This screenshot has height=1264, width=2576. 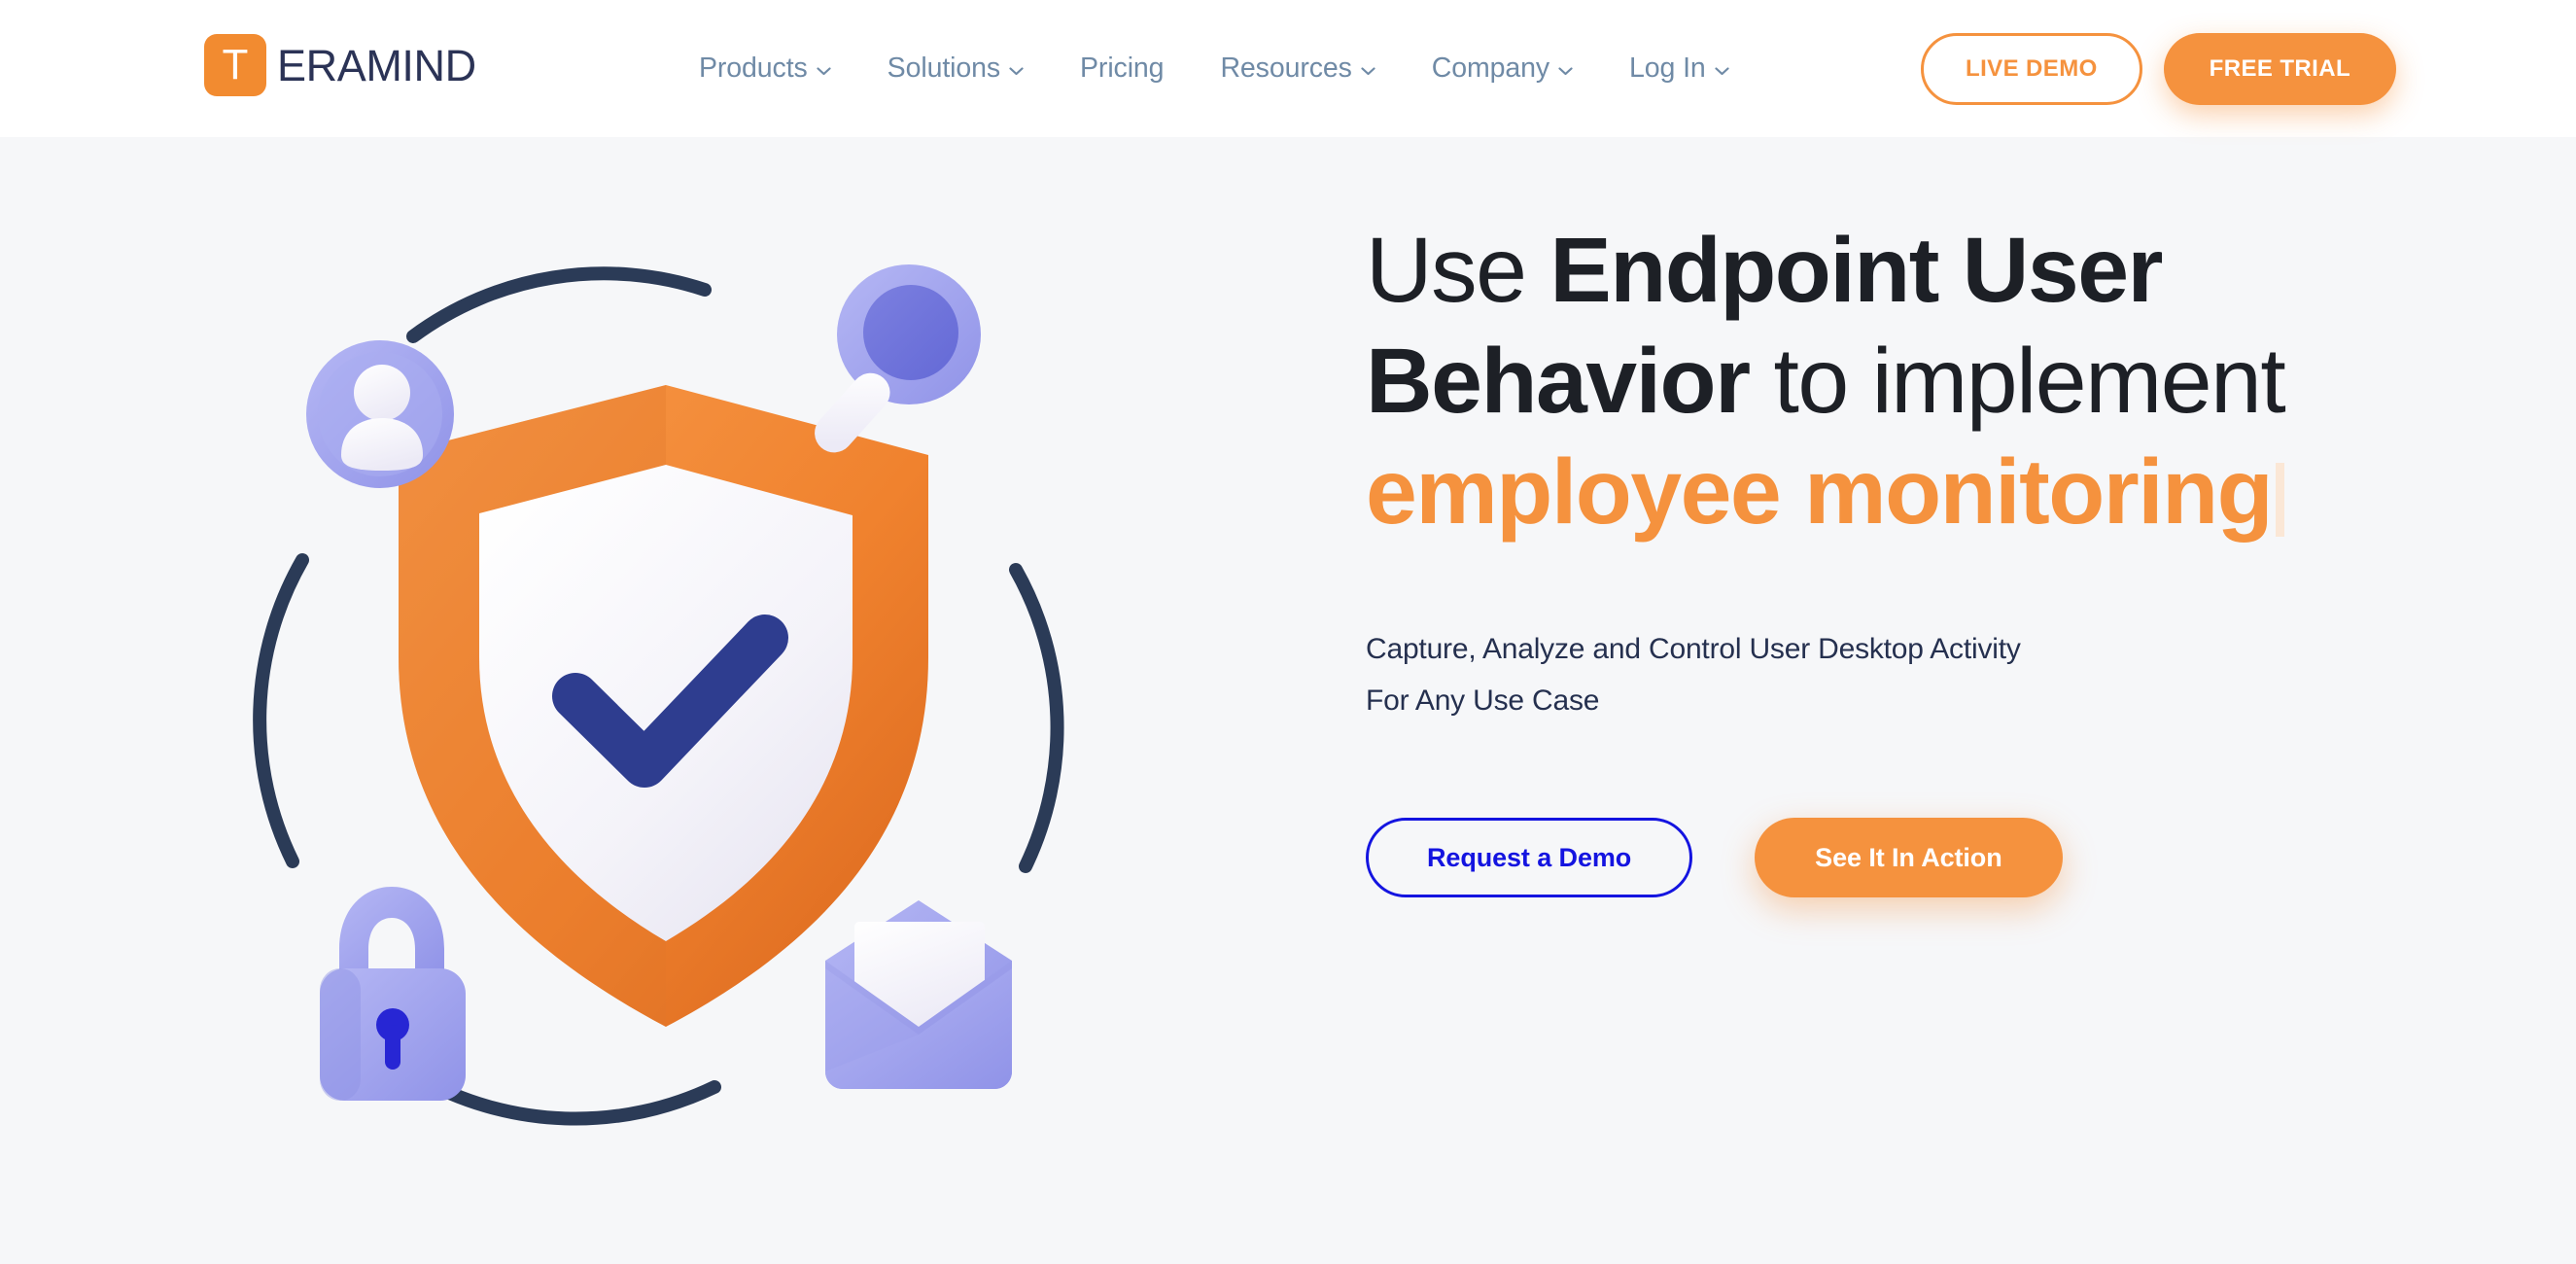 What do you see at coordinates (2280, 500) in the screenshot?
I see `typing-caret-icon` at bounding box center [2280, 500].